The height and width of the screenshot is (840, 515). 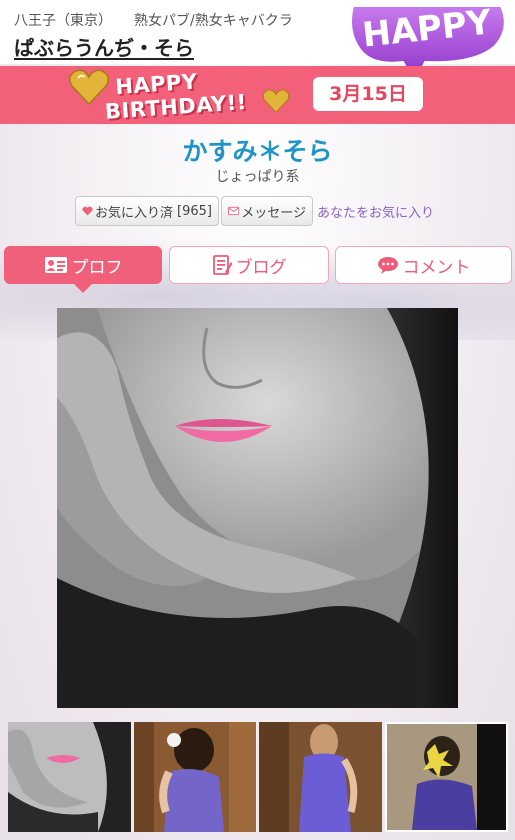 I want to click on heart-icon, so click(x=87, y=211).